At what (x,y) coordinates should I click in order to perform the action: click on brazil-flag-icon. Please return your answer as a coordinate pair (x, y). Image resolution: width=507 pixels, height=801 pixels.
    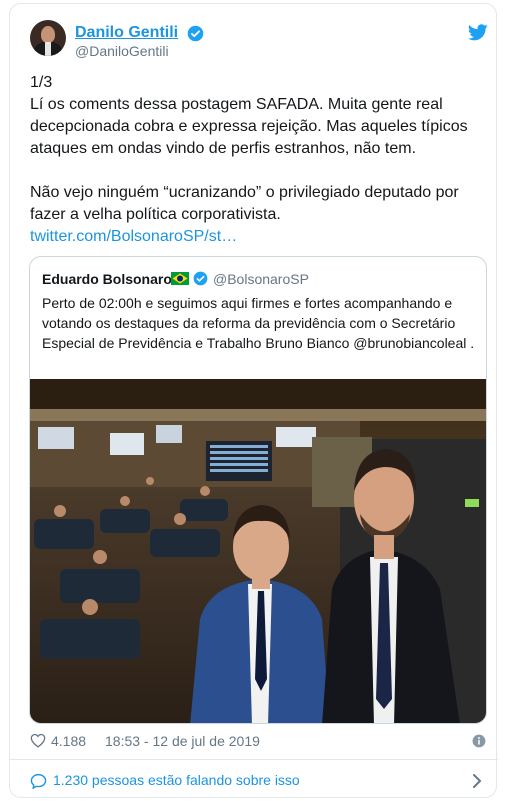
    Looking at the image, I should click on (180, 278).